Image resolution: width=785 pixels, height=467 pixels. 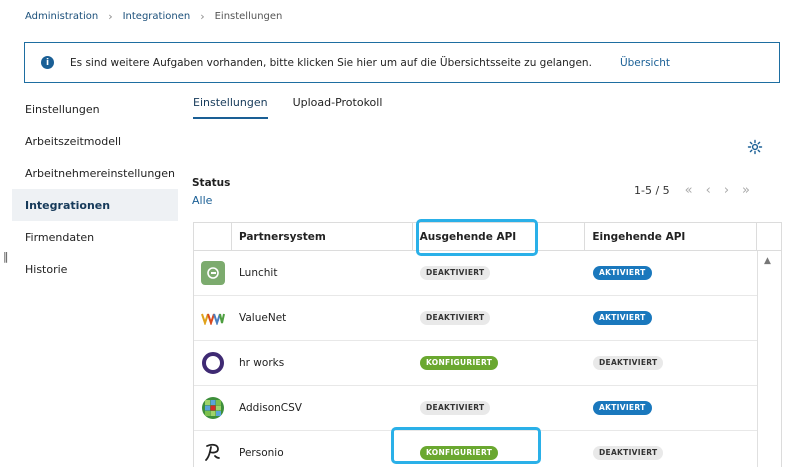 What do you see at coordinates (213, 318) in the screenshot?
I see `valuenet-logo` at bounding box center [213, 318].